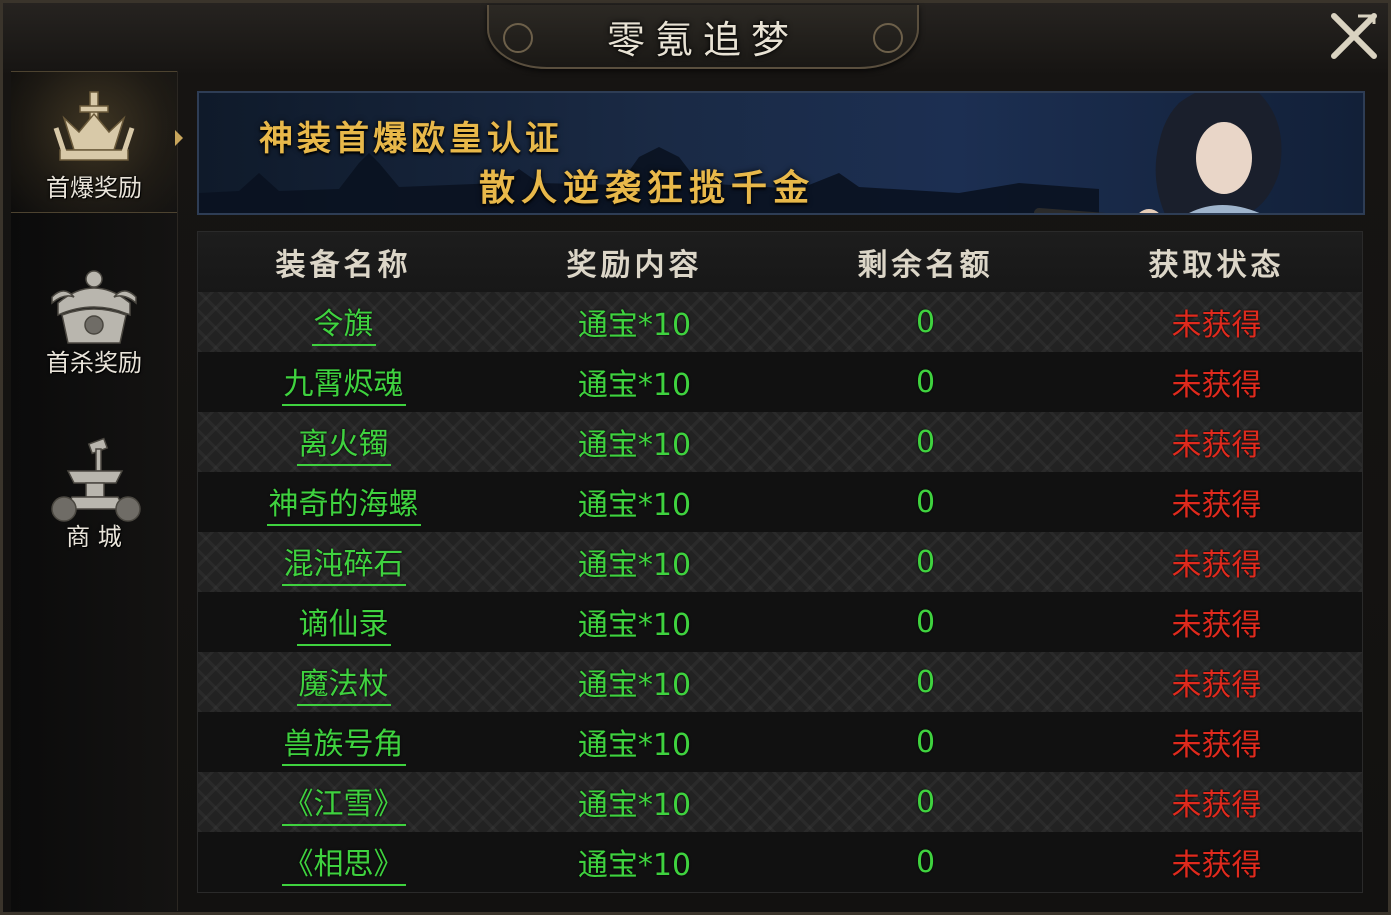 This screenshot has width=1391, height=915. I want to click on equipment-name-link: 谪仙录, so click(343, 622).